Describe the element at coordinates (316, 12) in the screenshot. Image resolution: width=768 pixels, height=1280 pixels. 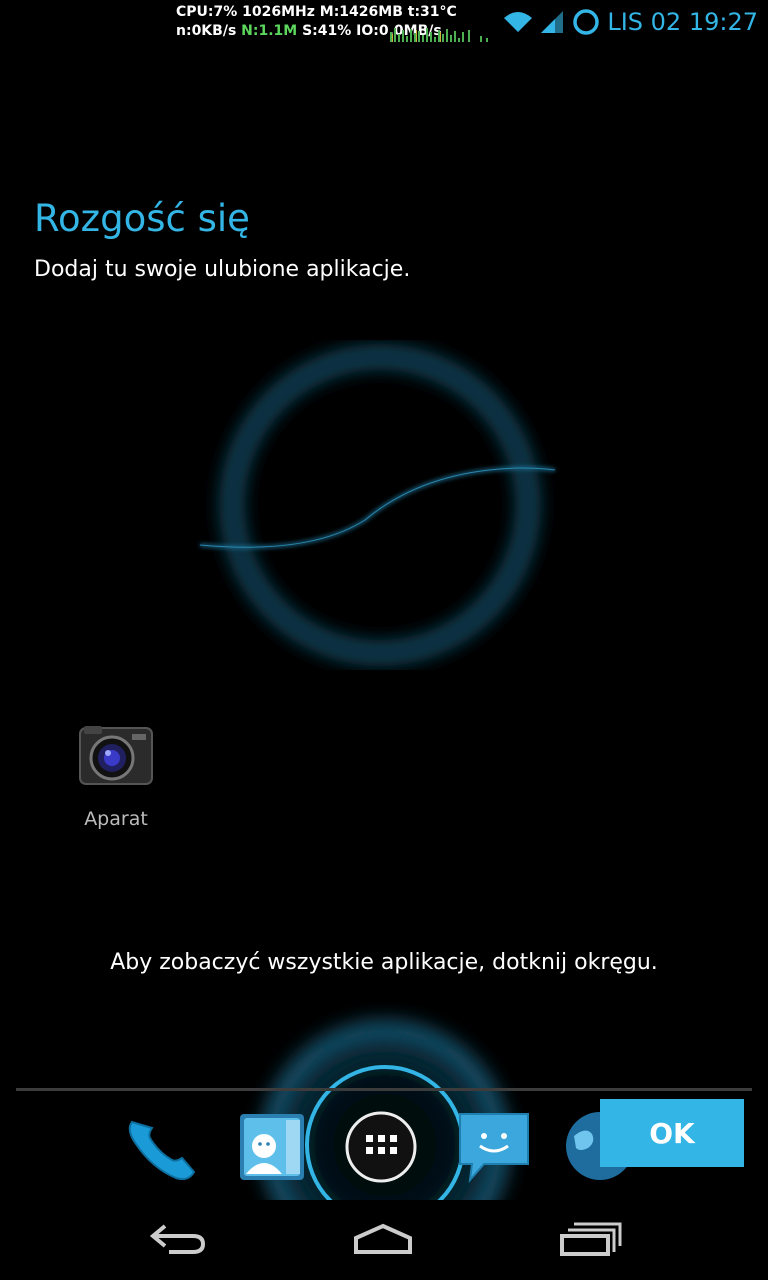
I see `stats-line-1: CPU:7% 1026MHz M:1426MB t:31°C` at that location.